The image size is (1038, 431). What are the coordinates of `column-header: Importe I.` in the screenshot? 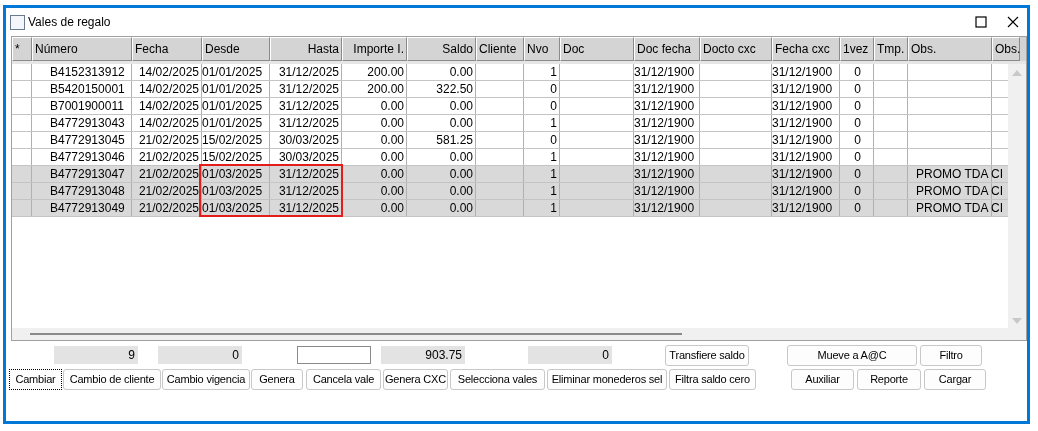 It's located at (374, 49).